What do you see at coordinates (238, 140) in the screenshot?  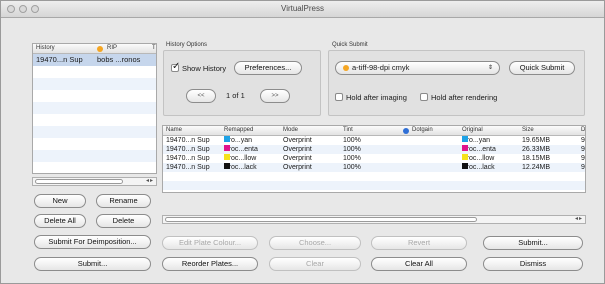 I see `separation-remapped-cell: Pro...yan` at bounding box center [238, 140].